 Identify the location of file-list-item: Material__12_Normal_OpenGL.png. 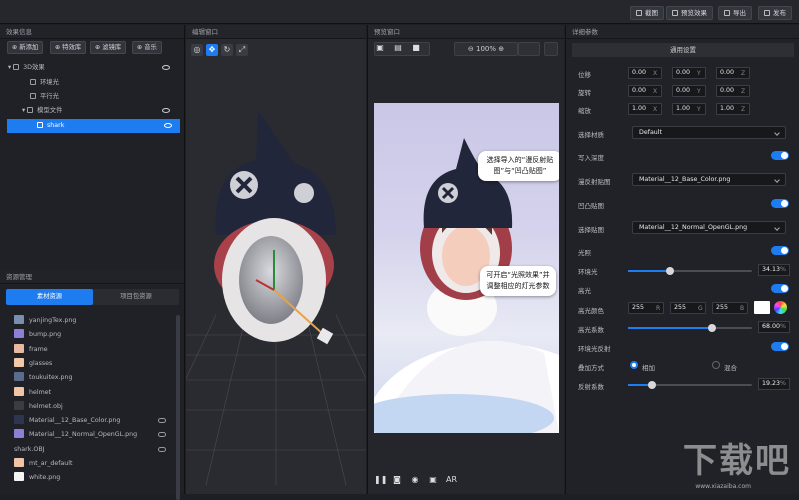
(94, 435).